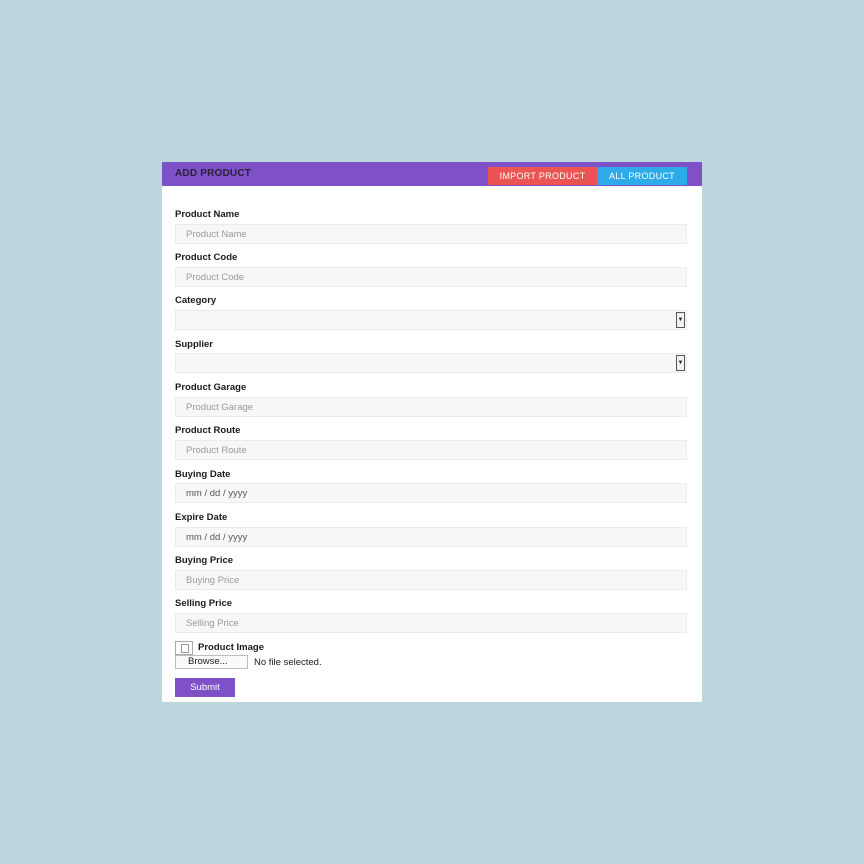  Describe the element at coordinates (207, 214) in the screenshot. I see `product-name-label: Product Name` at that location.